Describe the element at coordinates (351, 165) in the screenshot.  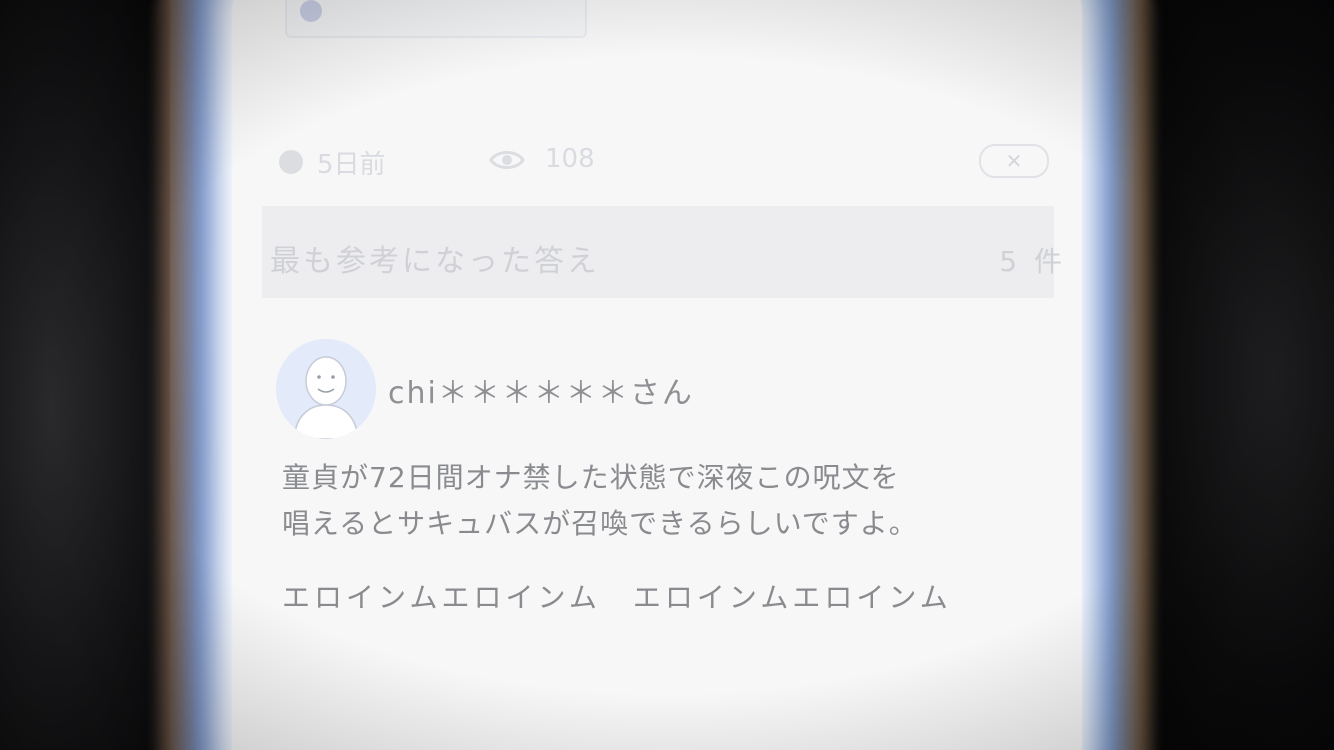
I see `time-ago: 5日前` at that location.